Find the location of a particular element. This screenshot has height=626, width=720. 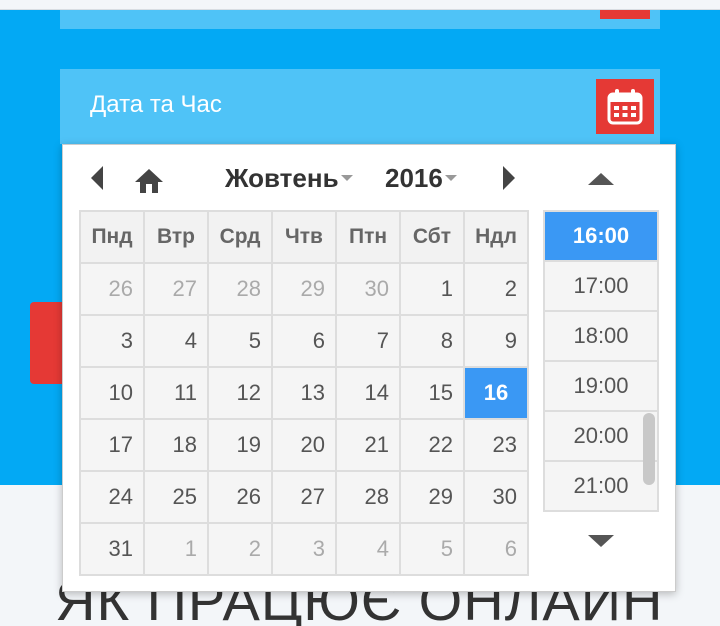

chevron-right-icon is located at coordinates (509, 178).